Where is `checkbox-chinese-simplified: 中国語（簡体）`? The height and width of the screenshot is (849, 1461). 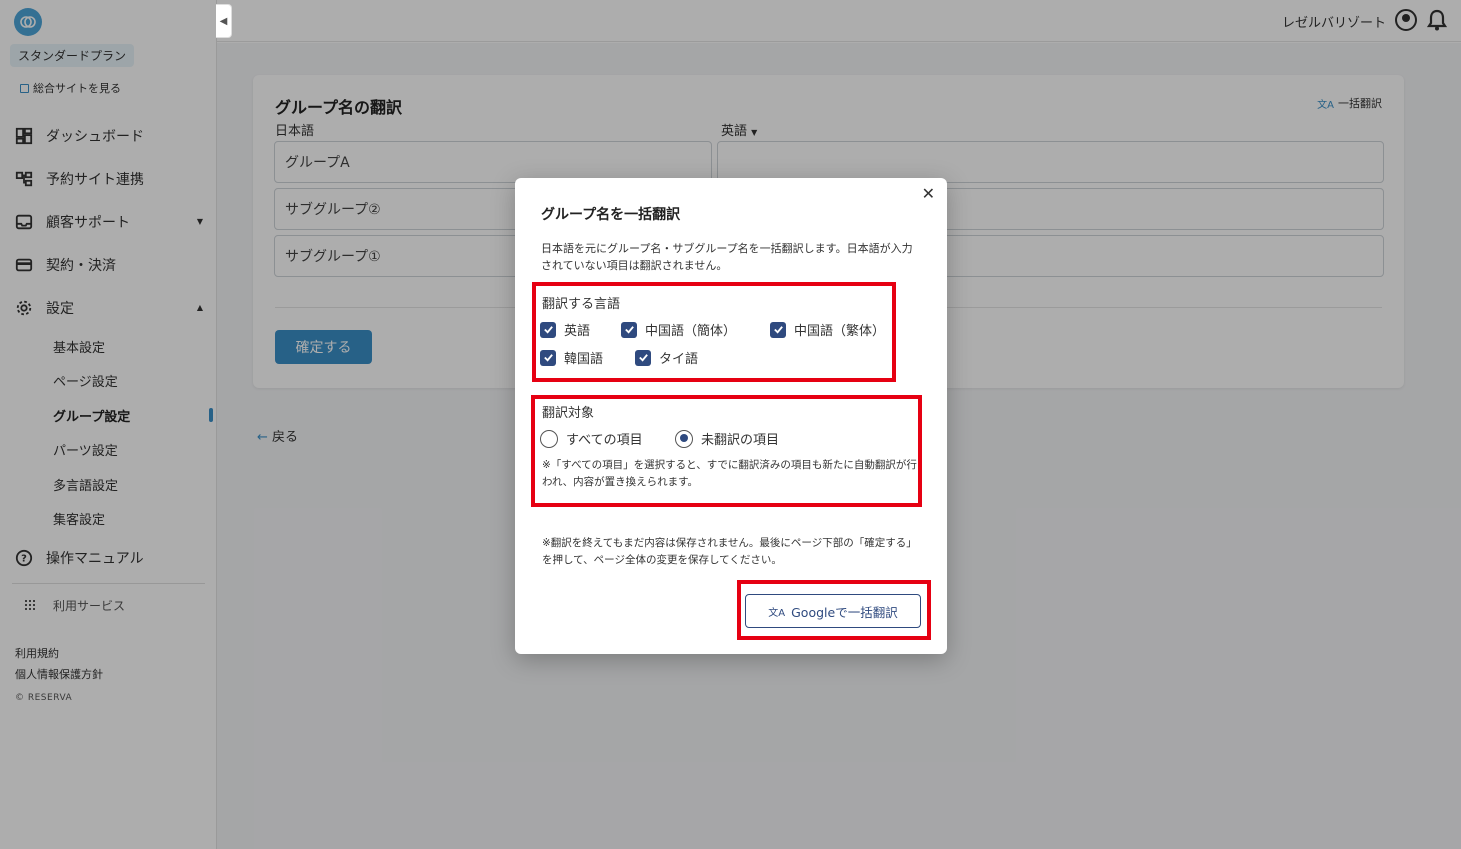
checkbox-chinese-simplified: 中国語（簡体） is located at coordinates (678, 329).